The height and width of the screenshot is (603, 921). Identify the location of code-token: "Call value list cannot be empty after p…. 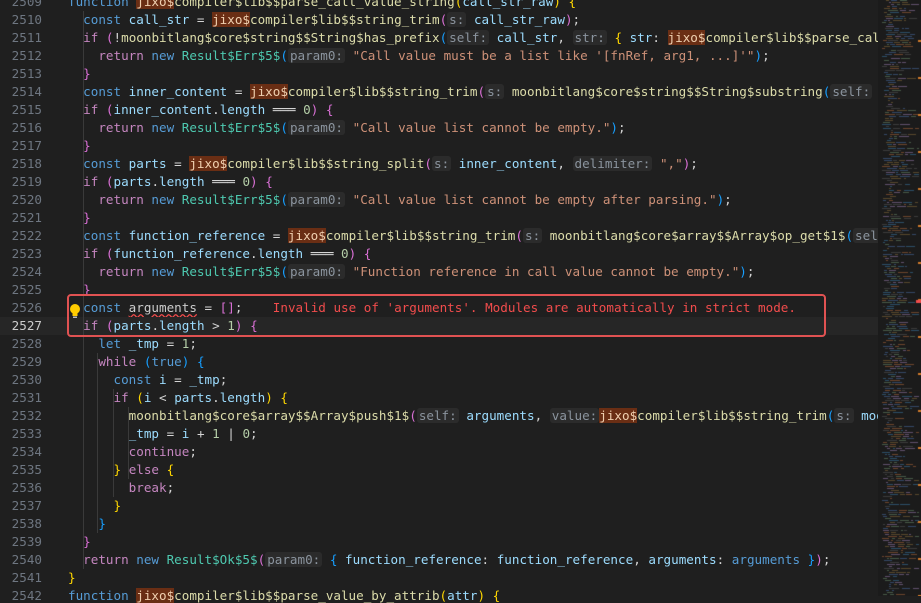
(534, 199).